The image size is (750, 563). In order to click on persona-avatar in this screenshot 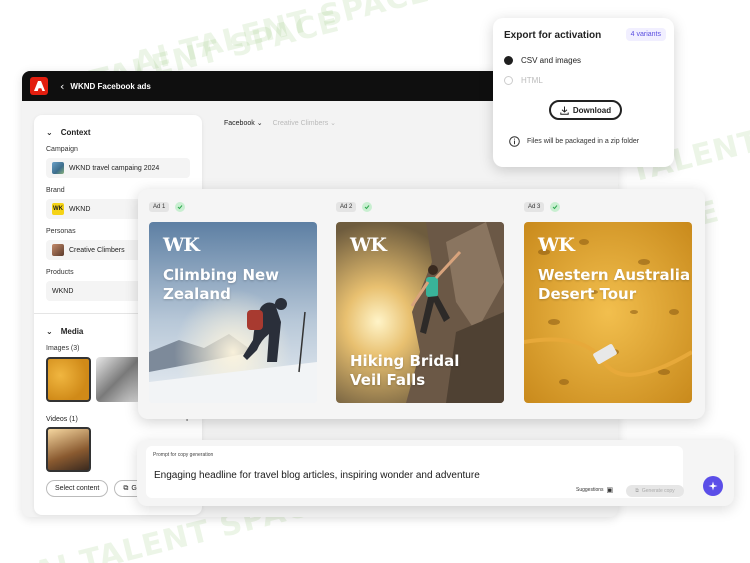, I will do `click(58, 250)`.